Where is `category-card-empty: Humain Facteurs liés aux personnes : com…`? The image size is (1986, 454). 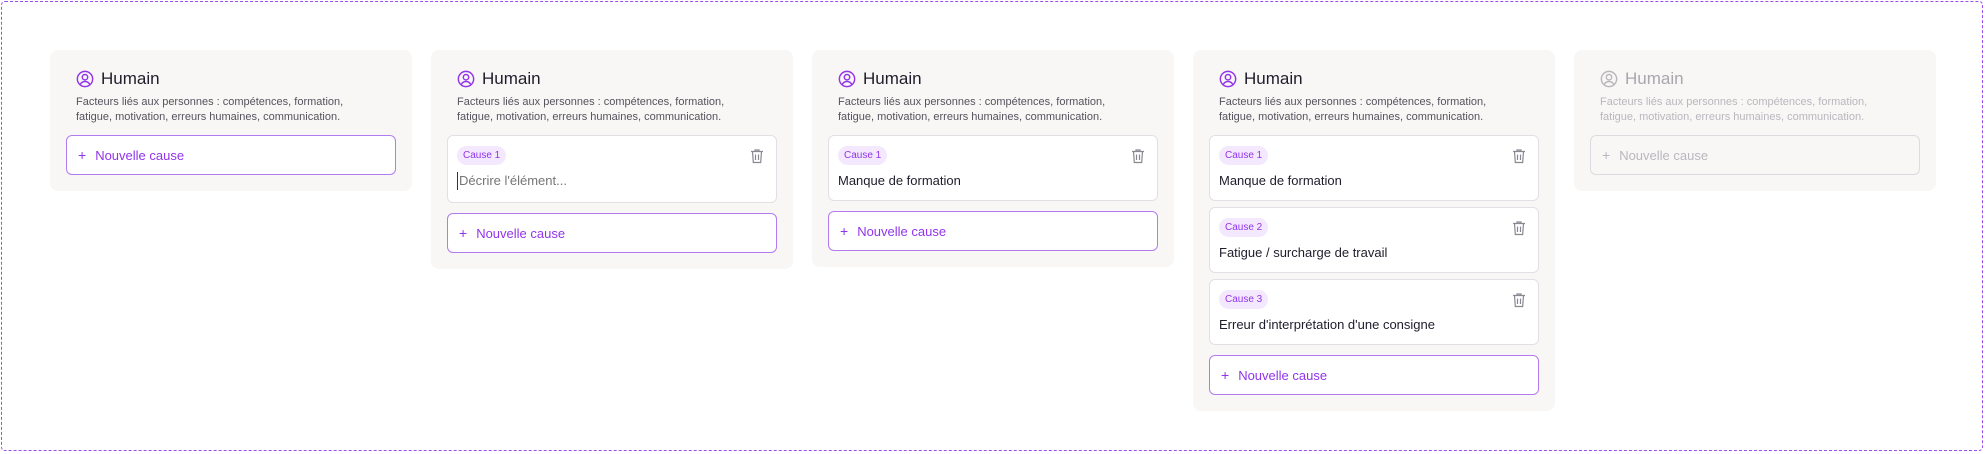
category-card-empty: Humain Facteurs liés aux personnes : com… is located at coordinates (231, 120).